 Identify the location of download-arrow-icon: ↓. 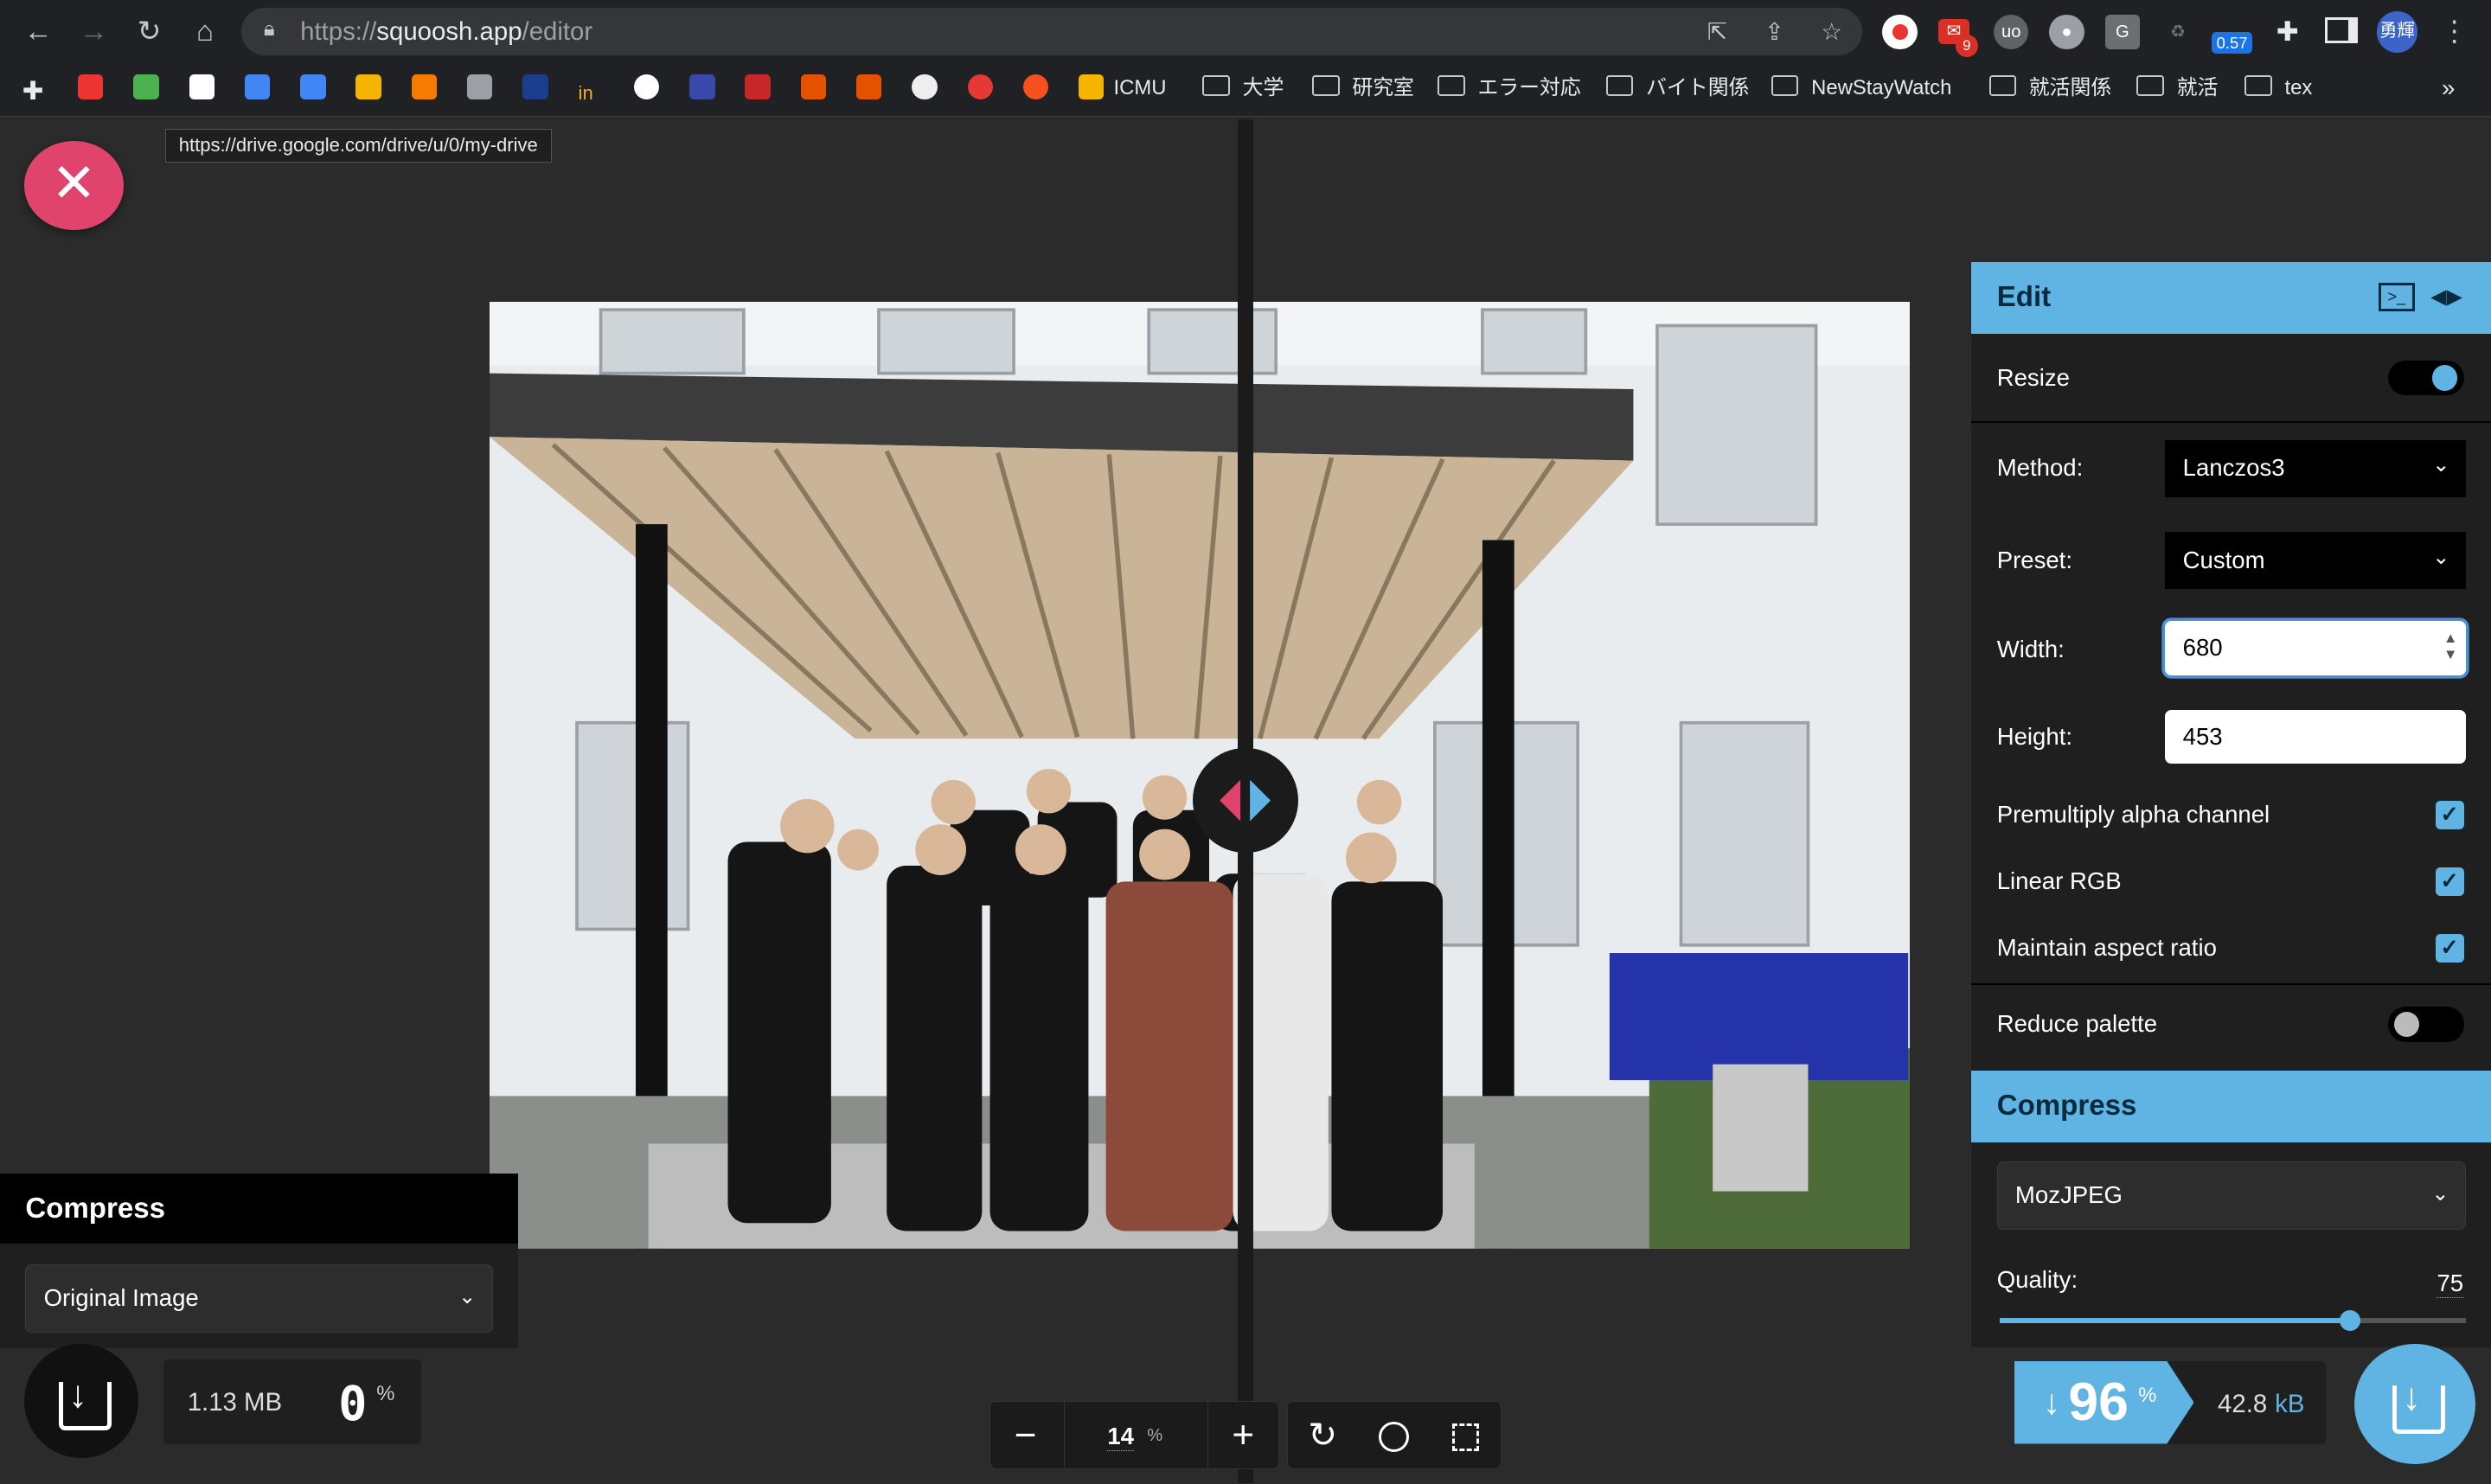
(77, 1394).